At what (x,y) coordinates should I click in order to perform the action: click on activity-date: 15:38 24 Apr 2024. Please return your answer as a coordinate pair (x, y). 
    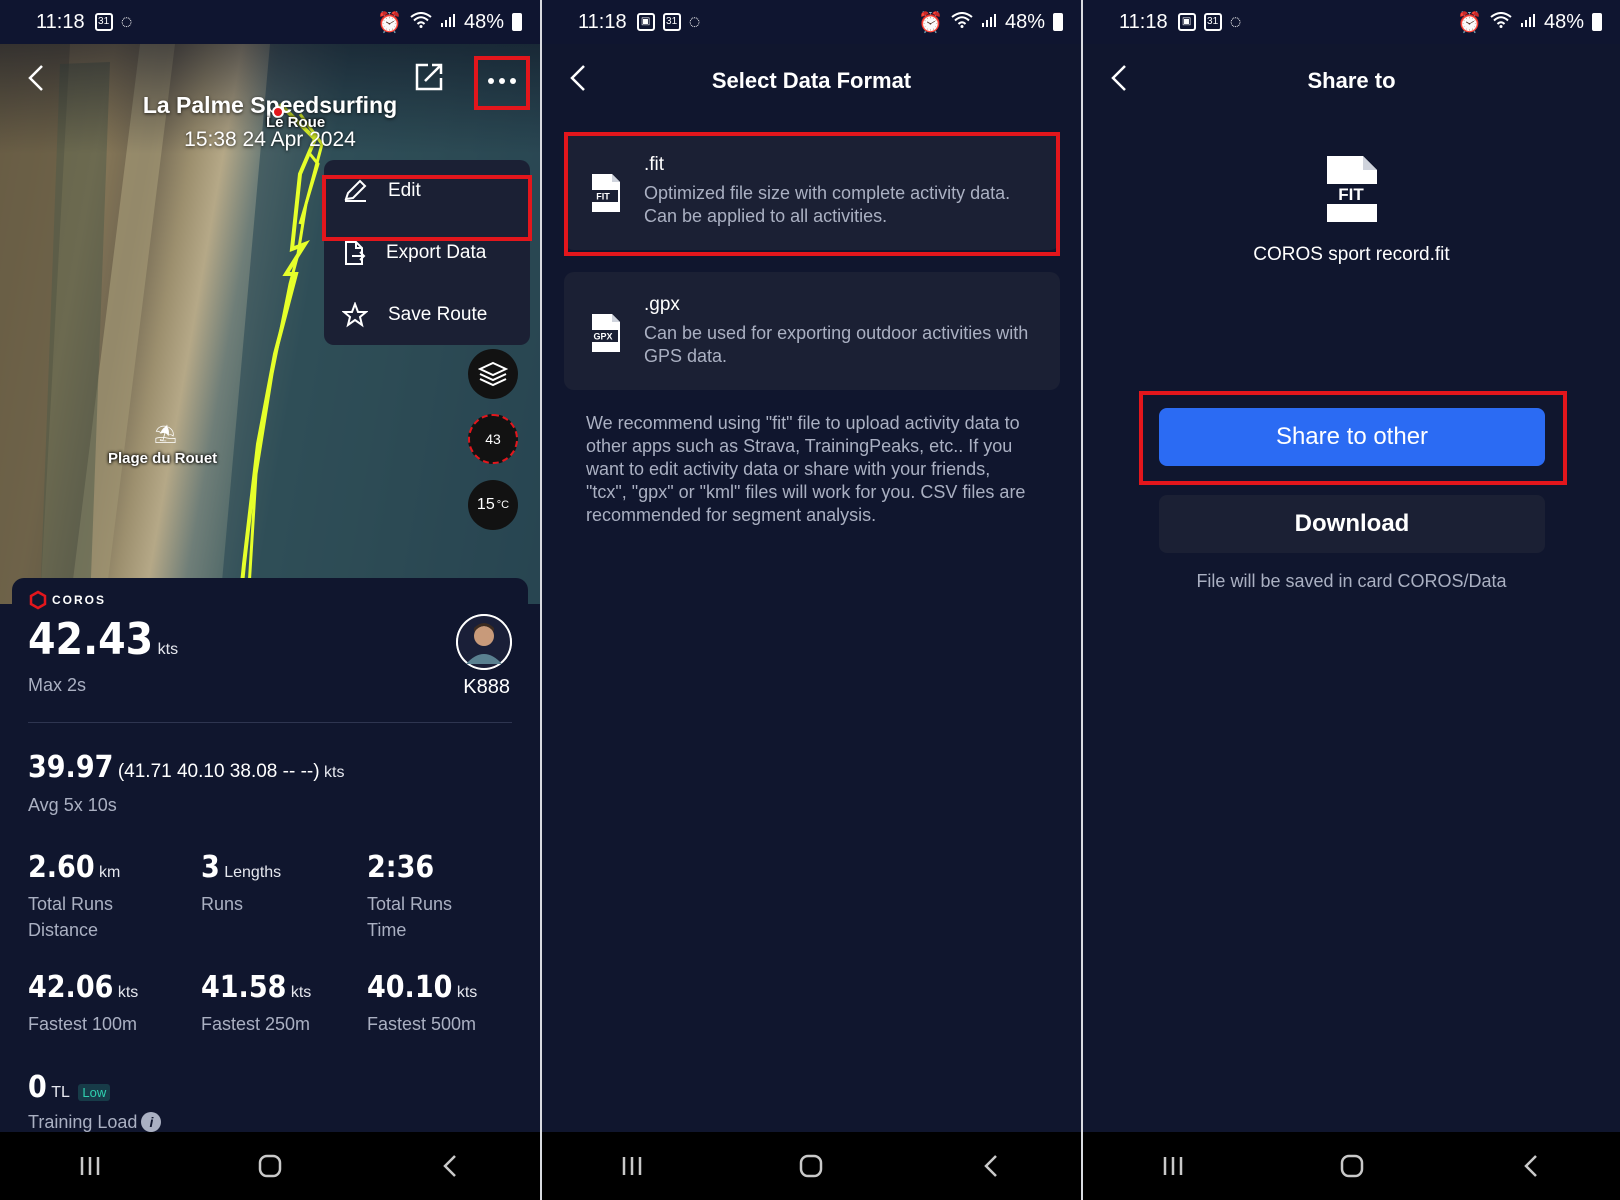
    Looking at the image, I should click on (270, 139).